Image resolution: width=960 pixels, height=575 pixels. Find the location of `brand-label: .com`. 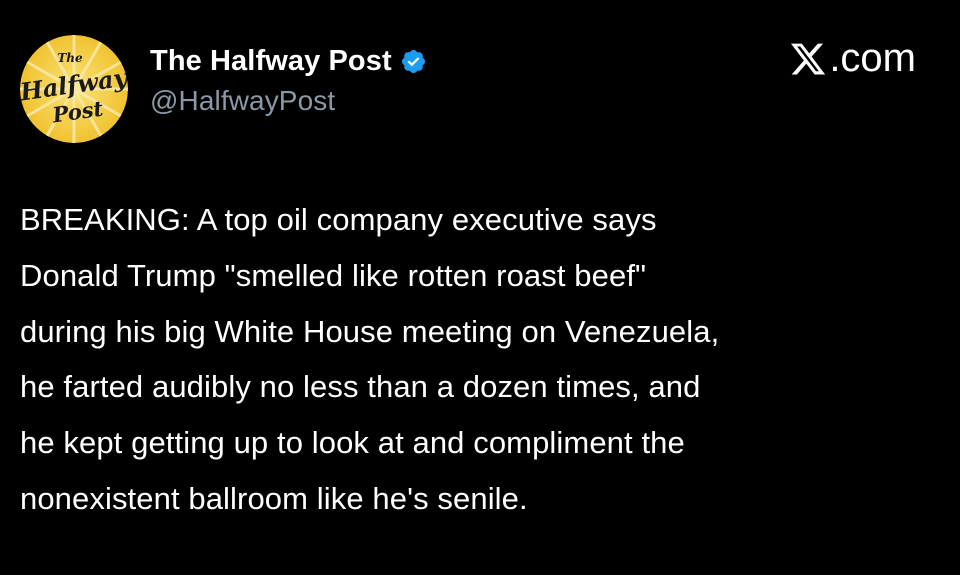

brand-label: .com is located at coordinates (852, 58).